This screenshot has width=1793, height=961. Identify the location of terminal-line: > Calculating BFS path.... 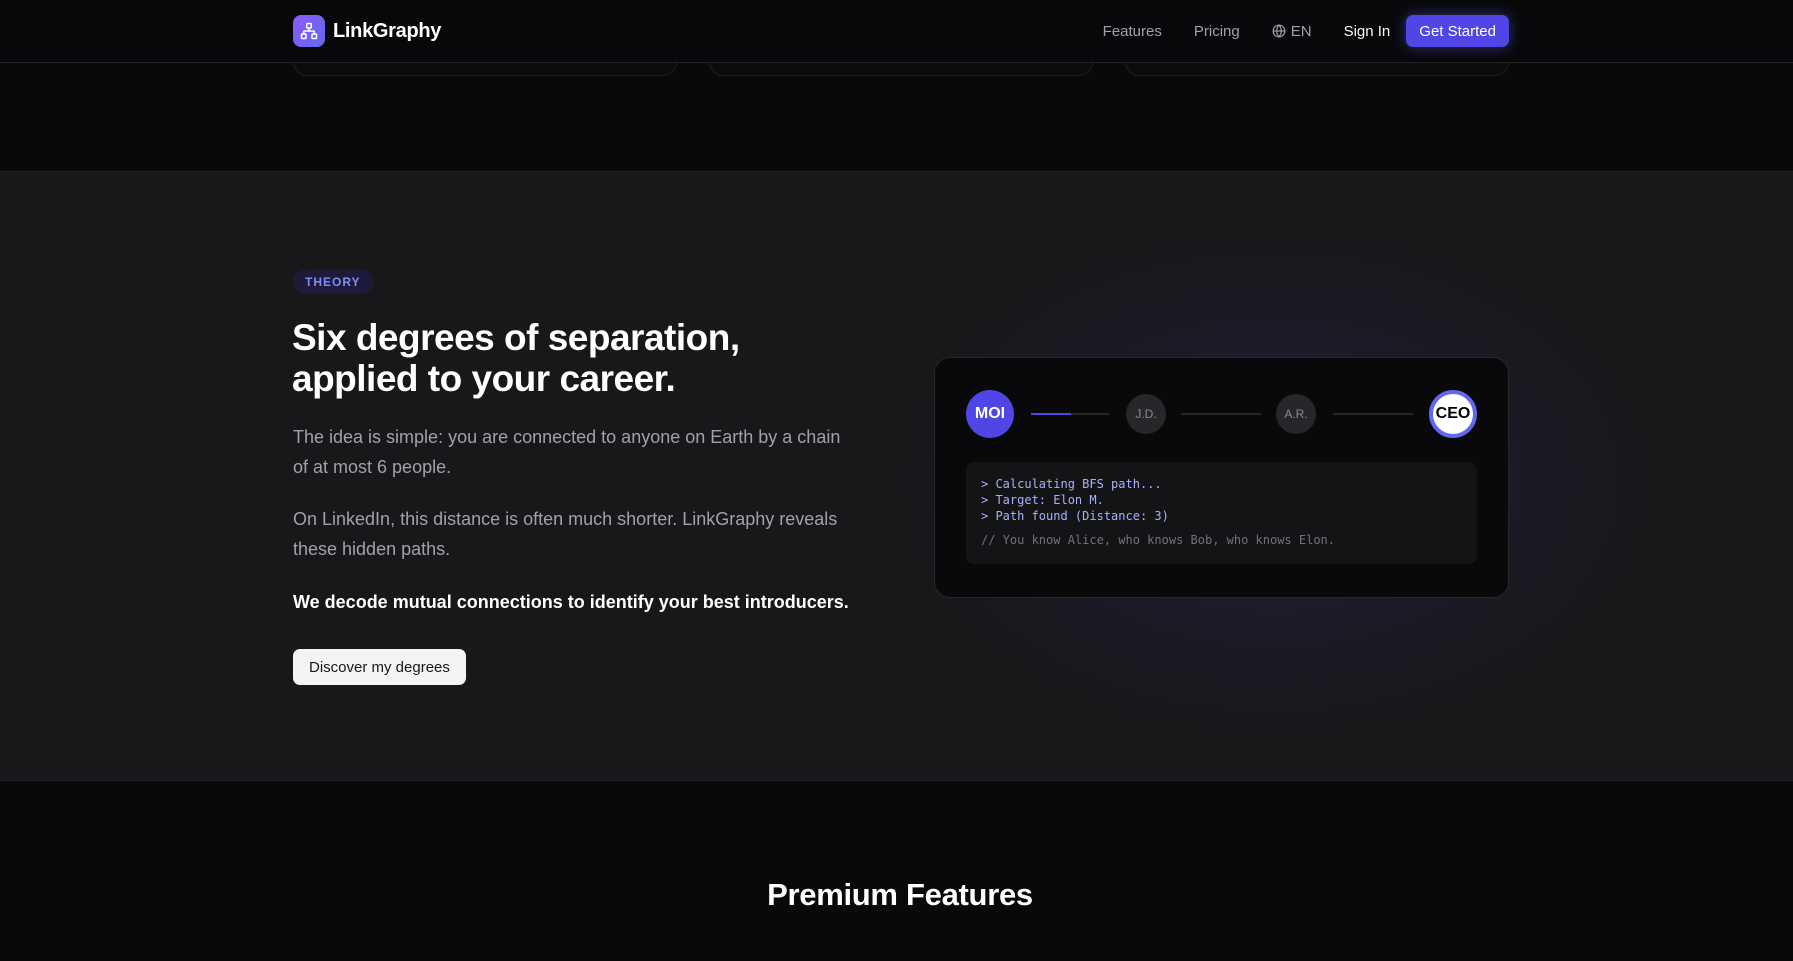
(1071, 484).